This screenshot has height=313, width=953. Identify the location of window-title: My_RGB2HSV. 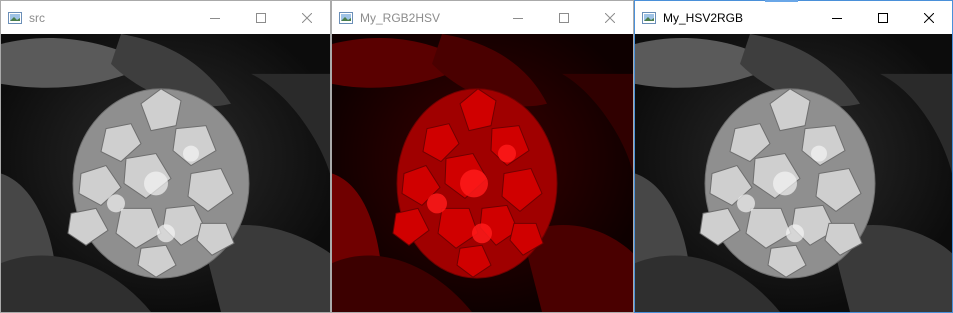
(400, 17).